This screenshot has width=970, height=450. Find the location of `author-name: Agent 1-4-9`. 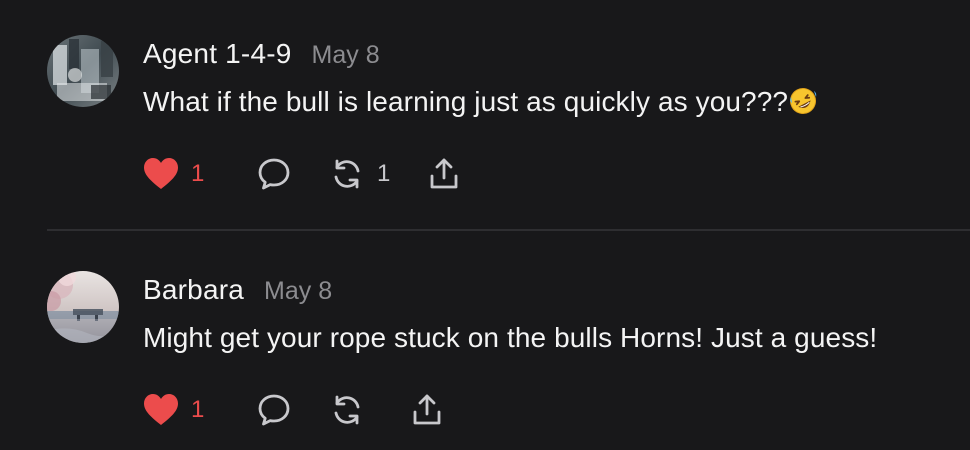

author-name: Agent 1-4-9 is located at coordinates (217, 54).